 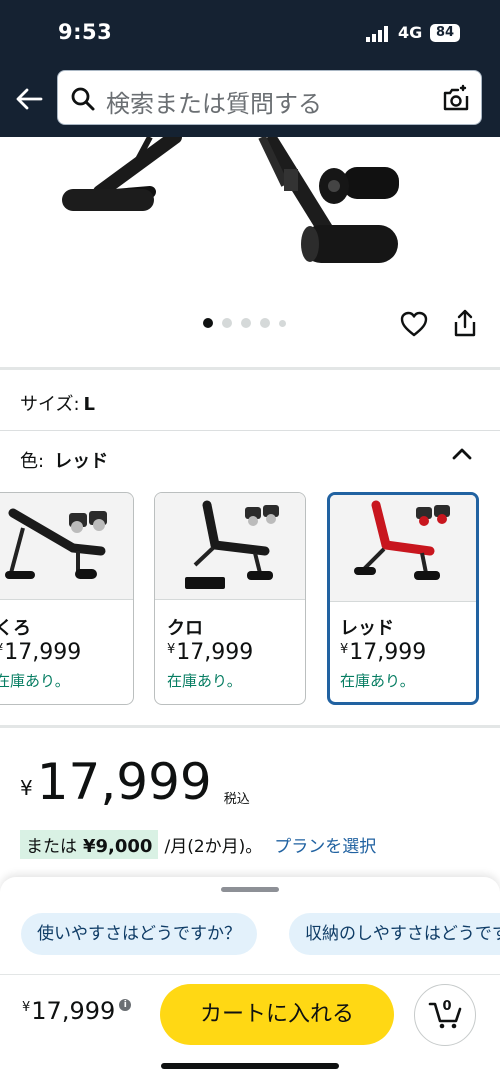 What do you see at coordinates (230, 200) in the screenshot?
I see `product-image-bench` at bounding box center [230, 200].